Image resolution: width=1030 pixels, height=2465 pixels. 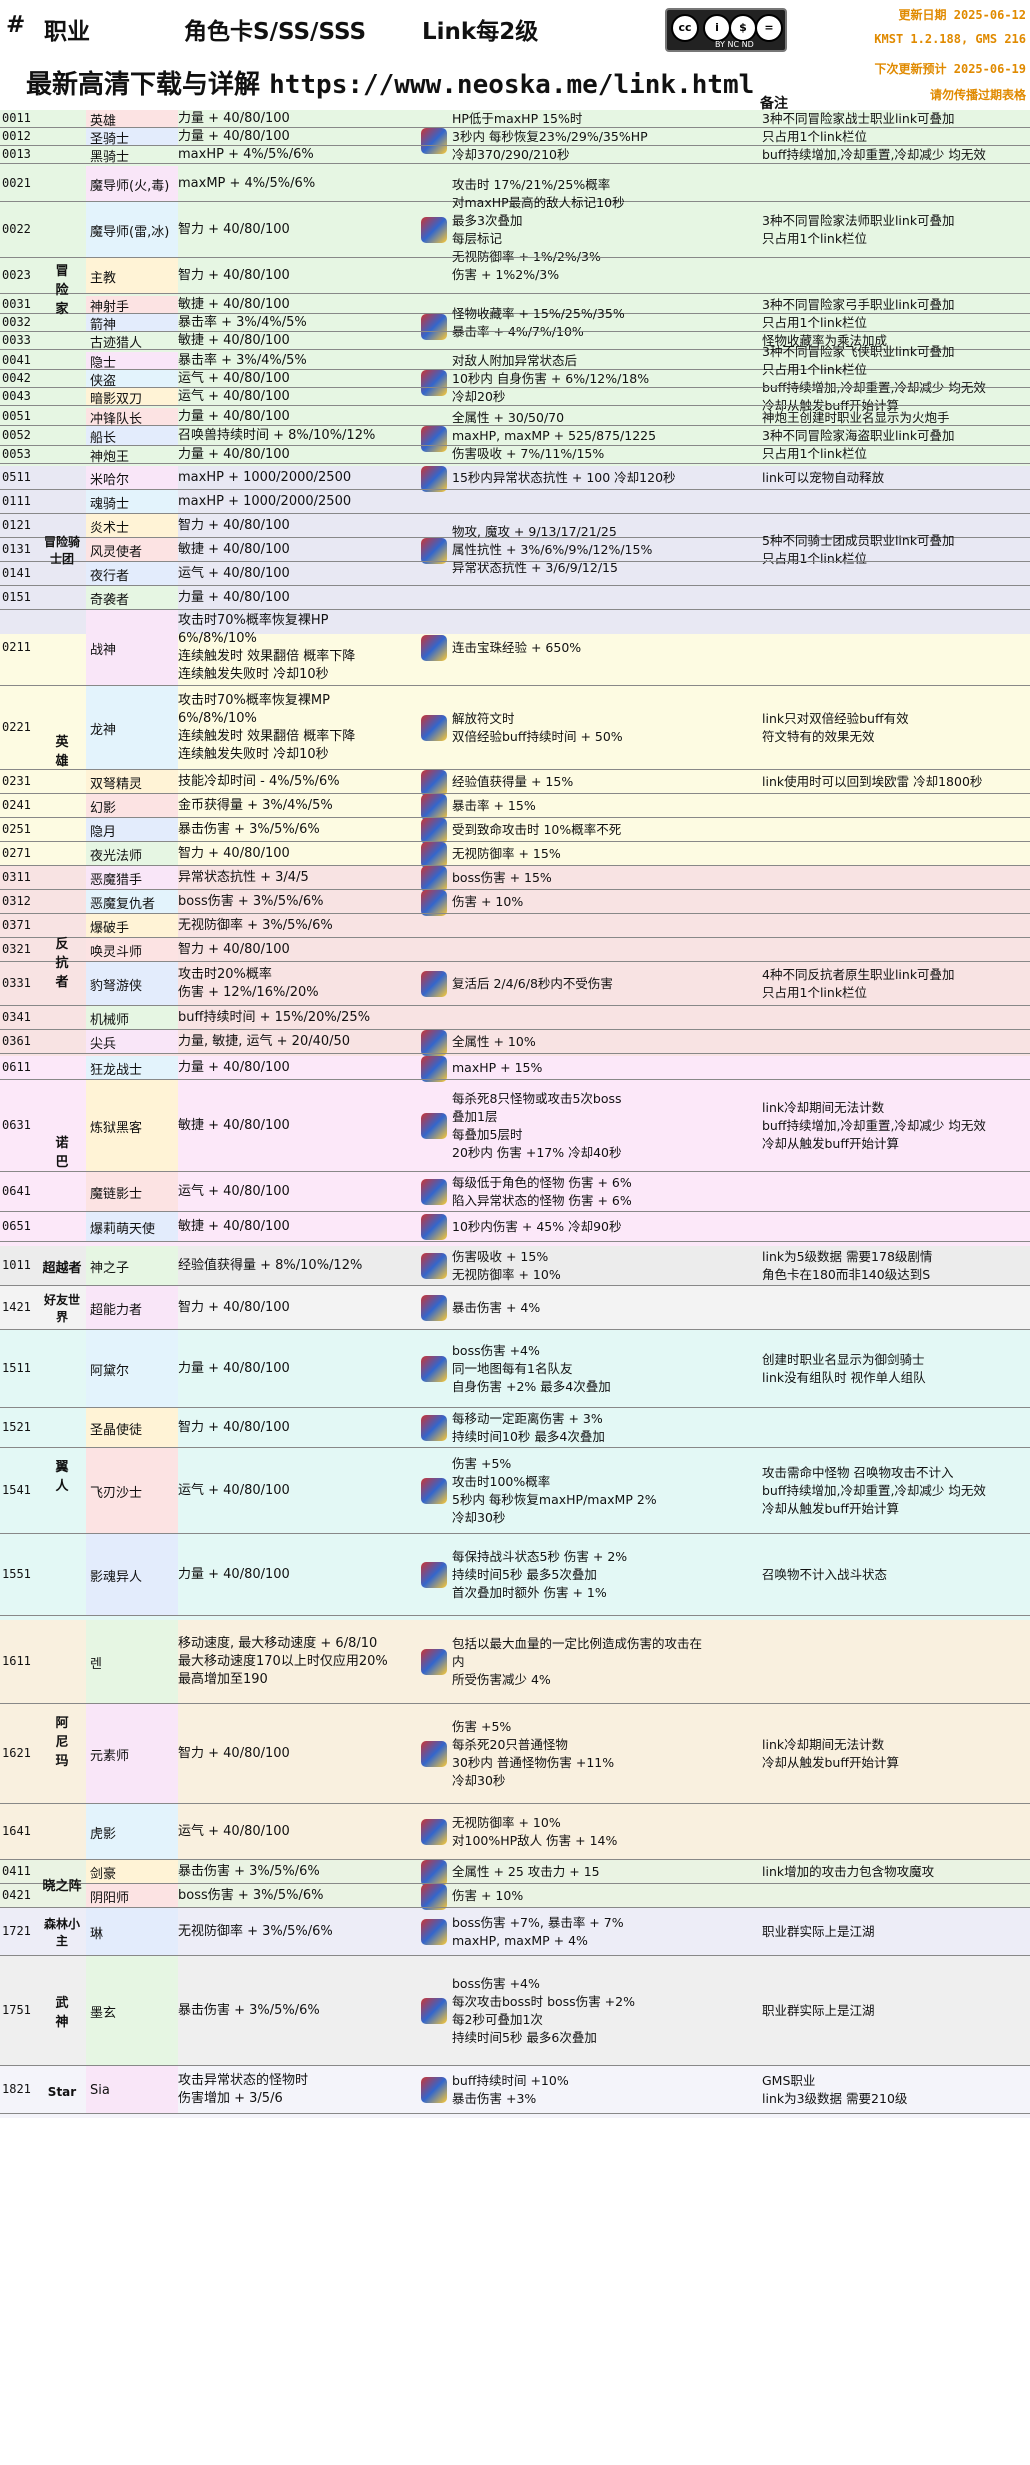 What do you see at coordinates (479, 1517) in the screenshot?
I see `skill-line: 冷却30秒` at bounding box center [479, 1517].